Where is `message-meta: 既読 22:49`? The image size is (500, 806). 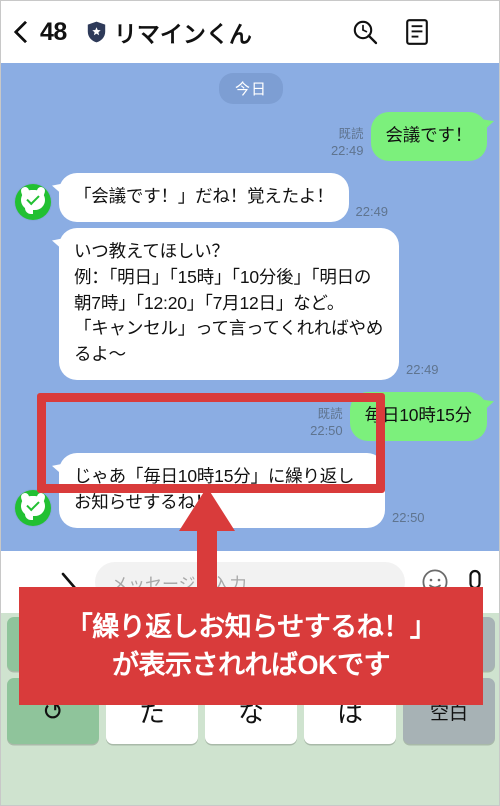
message-meta: 既読 22:49 is located at coordinates (347, 143).